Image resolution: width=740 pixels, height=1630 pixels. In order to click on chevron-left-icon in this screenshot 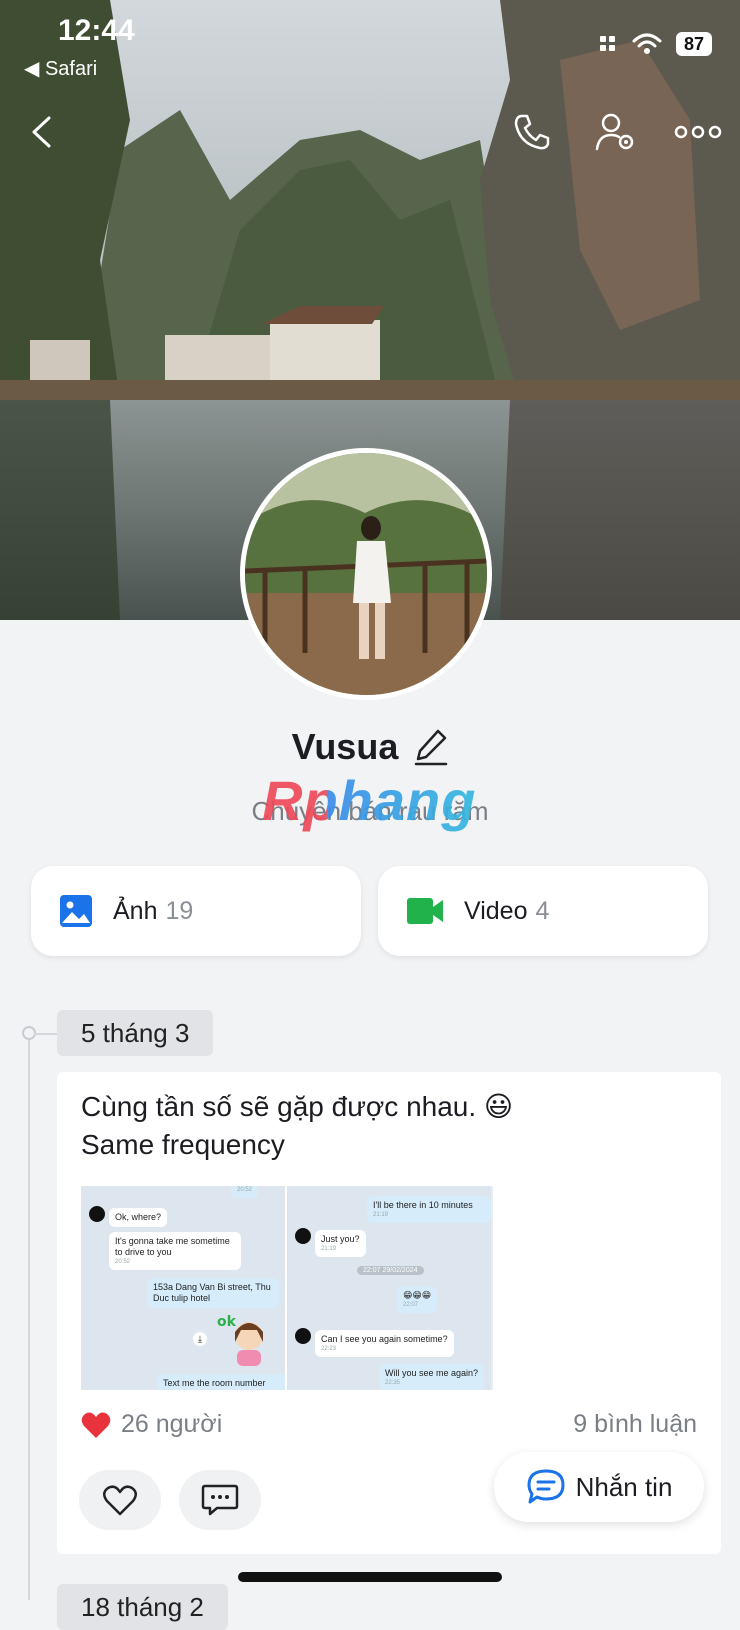, I will do `click(41, 132)`.